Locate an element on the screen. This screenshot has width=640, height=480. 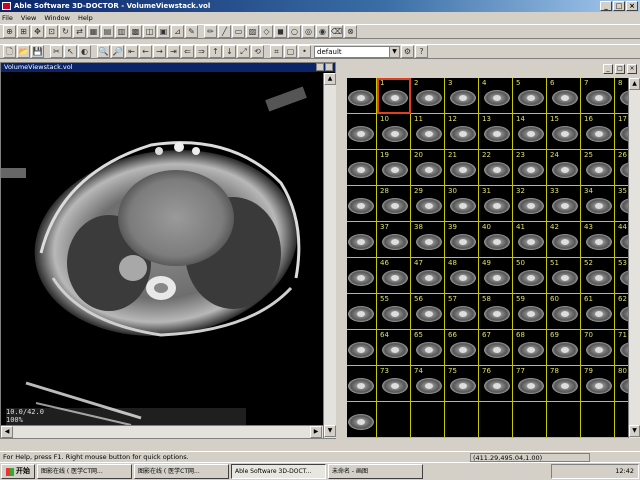
slice-thumbnail: 64 is located at coordinates (394, 348).